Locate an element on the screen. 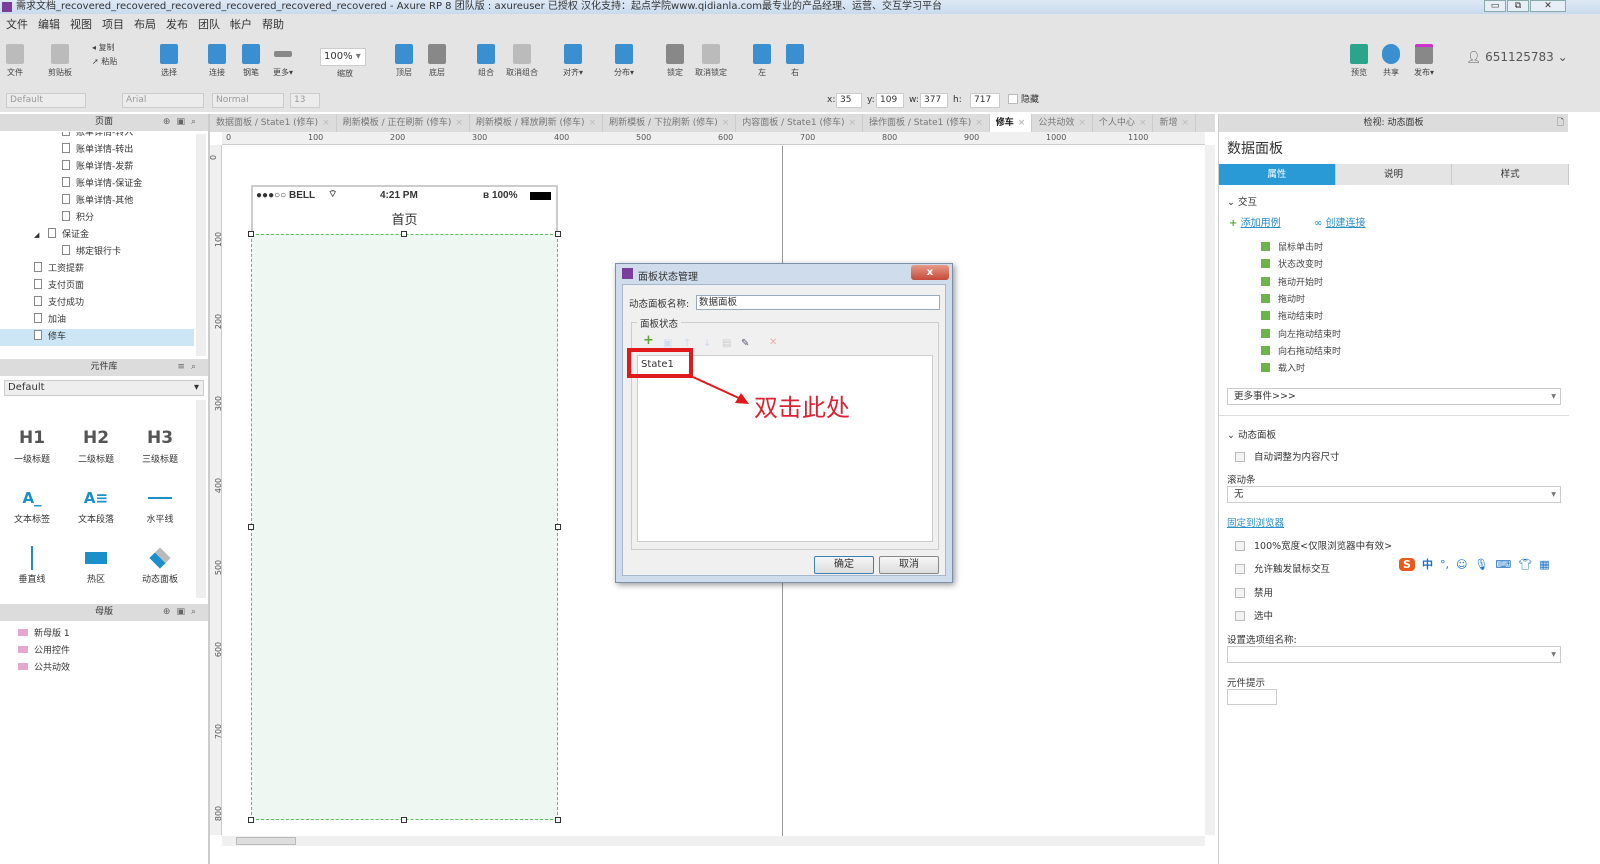  preview-button: 预览 is located at coordinates (1359, 61).